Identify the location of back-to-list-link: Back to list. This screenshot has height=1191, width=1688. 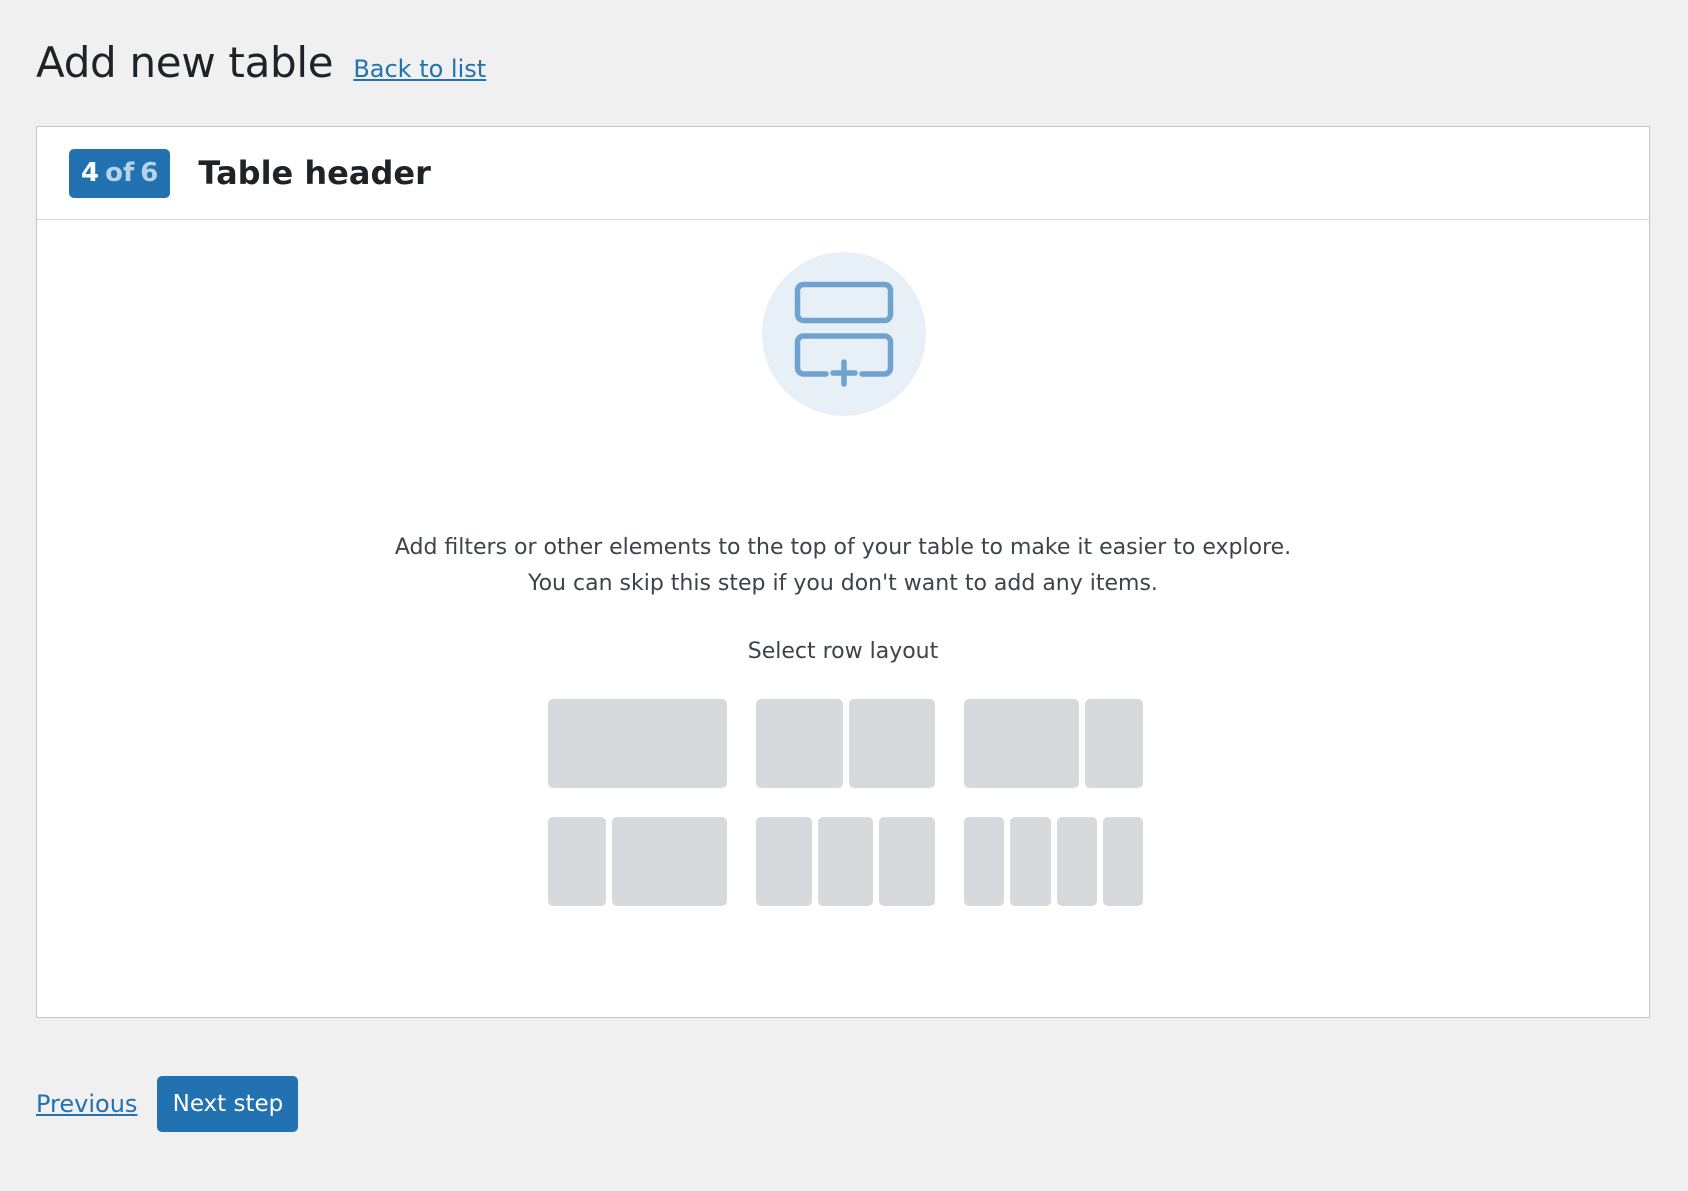
(419, 69).